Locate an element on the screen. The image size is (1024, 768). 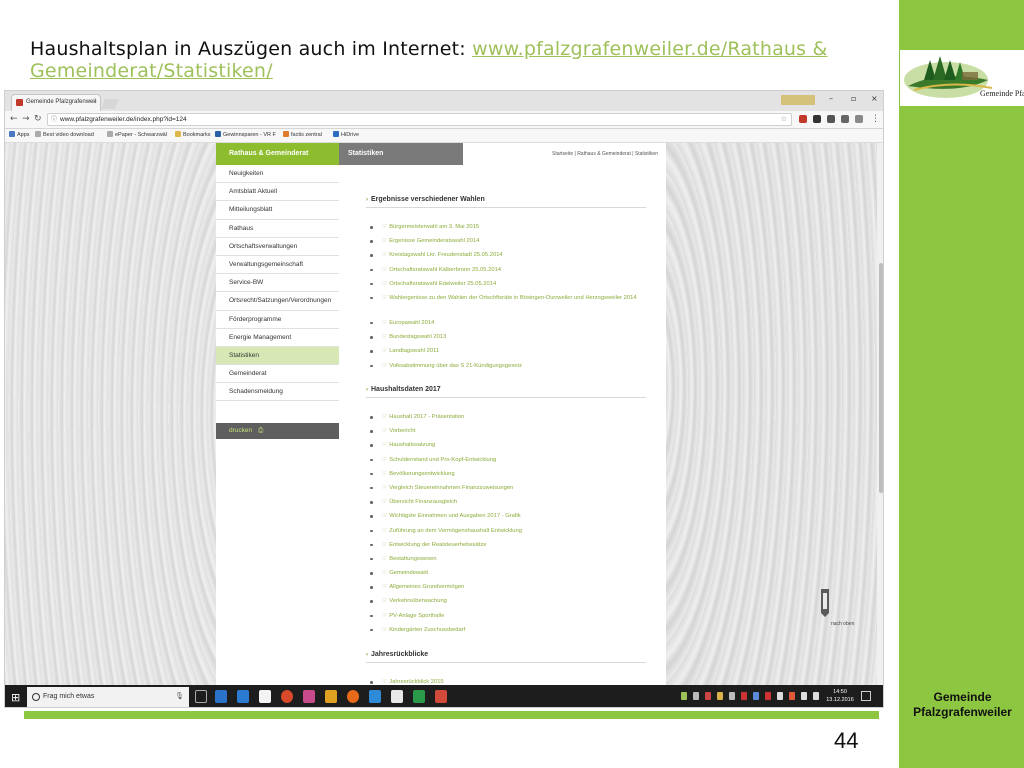
list-item: ☞ Schuldenstand und Pro-Kopf-Entwicklung is located at coordinates (513, 463).